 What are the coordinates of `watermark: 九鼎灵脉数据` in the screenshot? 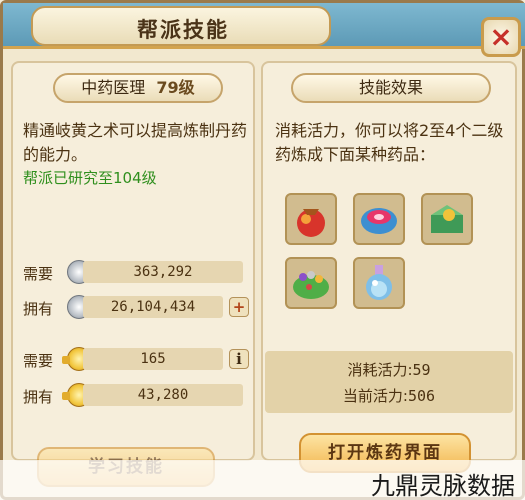 It's located at (443, 486).